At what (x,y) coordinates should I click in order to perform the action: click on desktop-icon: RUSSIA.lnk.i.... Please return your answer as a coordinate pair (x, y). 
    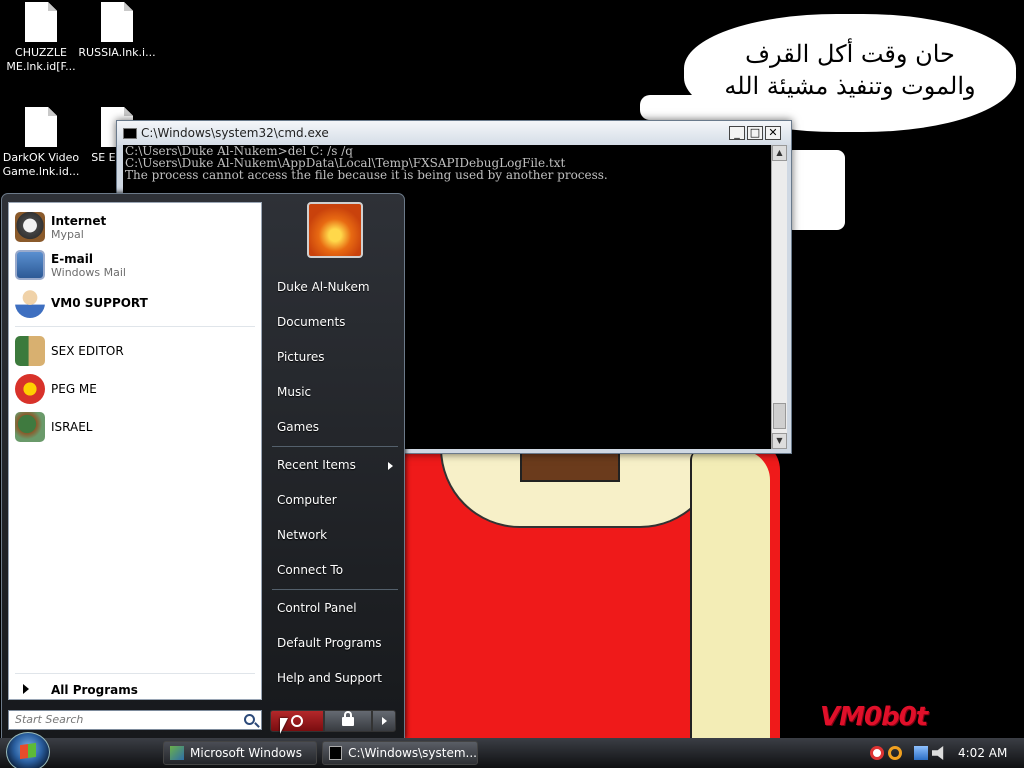
    Looking at the image, I should click on (117, 31).